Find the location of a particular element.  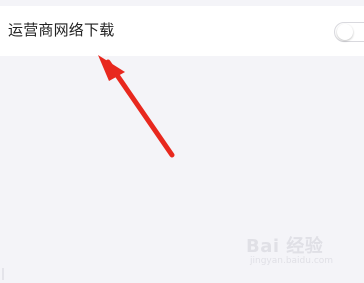

watermark: Bai 经验 jingyan.baidu.com is located at coordinates (301, 252).